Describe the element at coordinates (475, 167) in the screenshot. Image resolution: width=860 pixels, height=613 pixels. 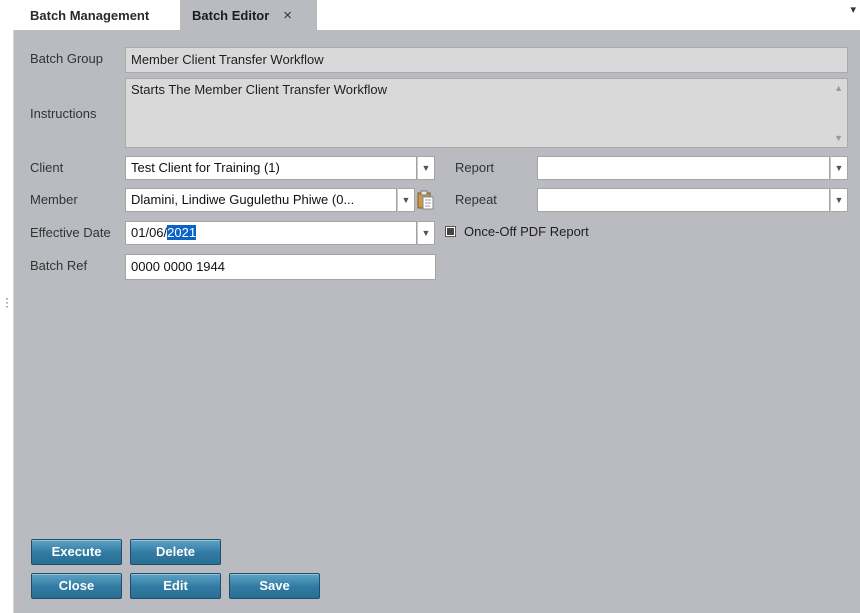
I see `report-label: Report` at that location.